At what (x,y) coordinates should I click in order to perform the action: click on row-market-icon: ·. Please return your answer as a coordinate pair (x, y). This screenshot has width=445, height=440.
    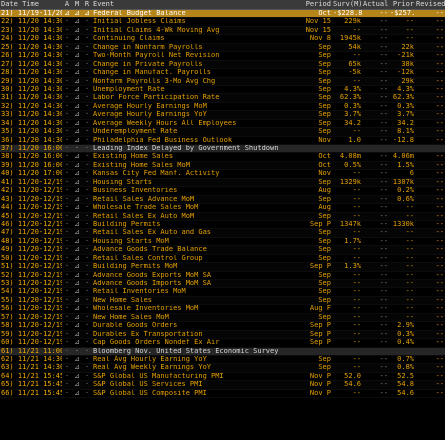
    Looking at the image, I should click on (77, 351).